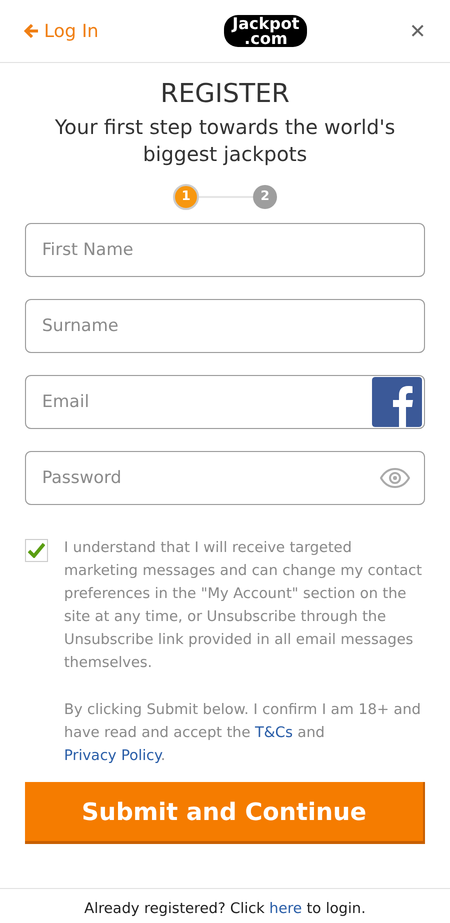  I want to click on input-field: First Name, so click(225, 250).